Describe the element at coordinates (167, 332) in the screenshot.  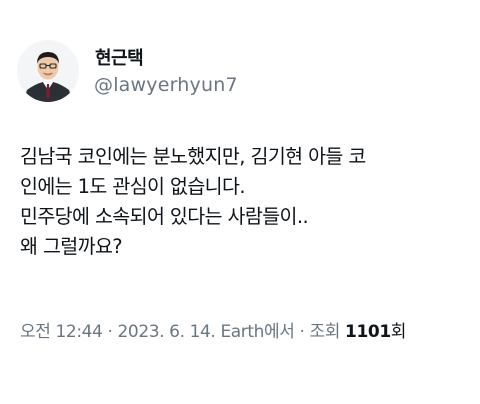
I see `tweet-date: 2023. 6. 14.` at that location.